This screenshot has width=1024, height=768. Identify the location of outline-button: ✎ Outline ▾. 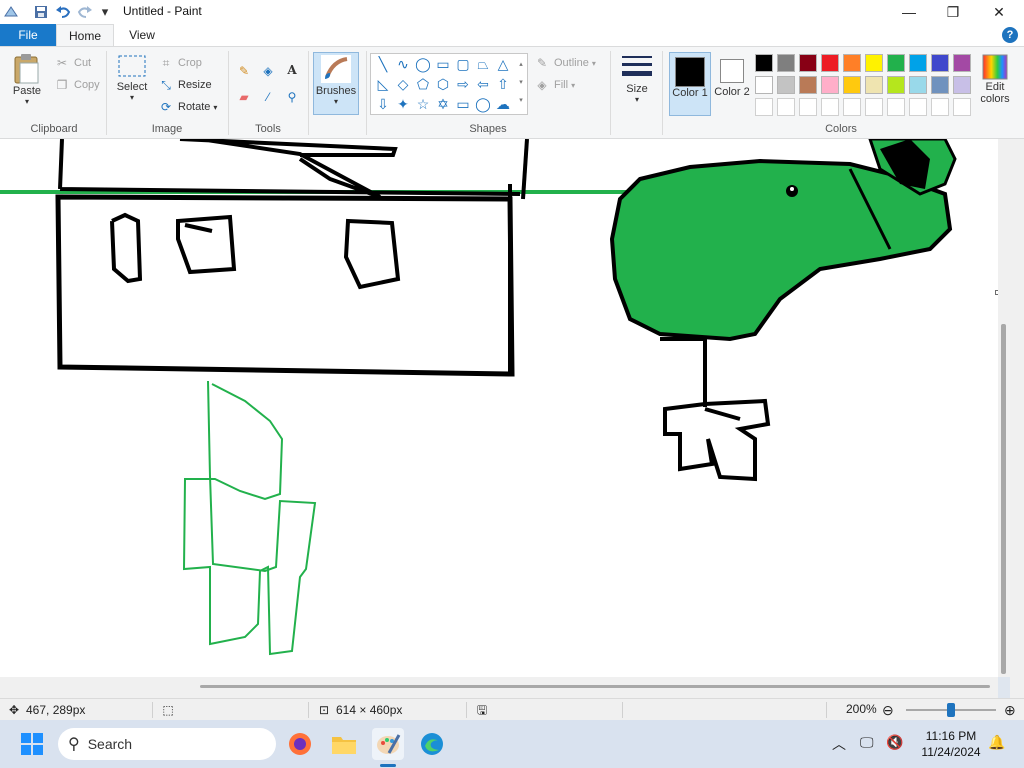
(565, 63).